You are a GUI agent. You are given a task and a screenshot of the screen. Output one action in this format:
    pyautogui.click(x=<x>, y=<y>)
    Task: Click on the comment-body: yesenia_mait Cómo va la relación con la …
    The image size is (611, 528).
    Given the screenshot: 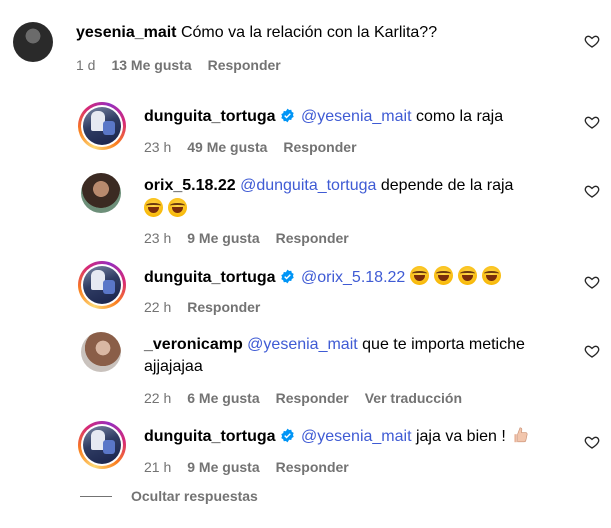 What is the action you would take?
    pyautogui.click(x=256, y=33)
    